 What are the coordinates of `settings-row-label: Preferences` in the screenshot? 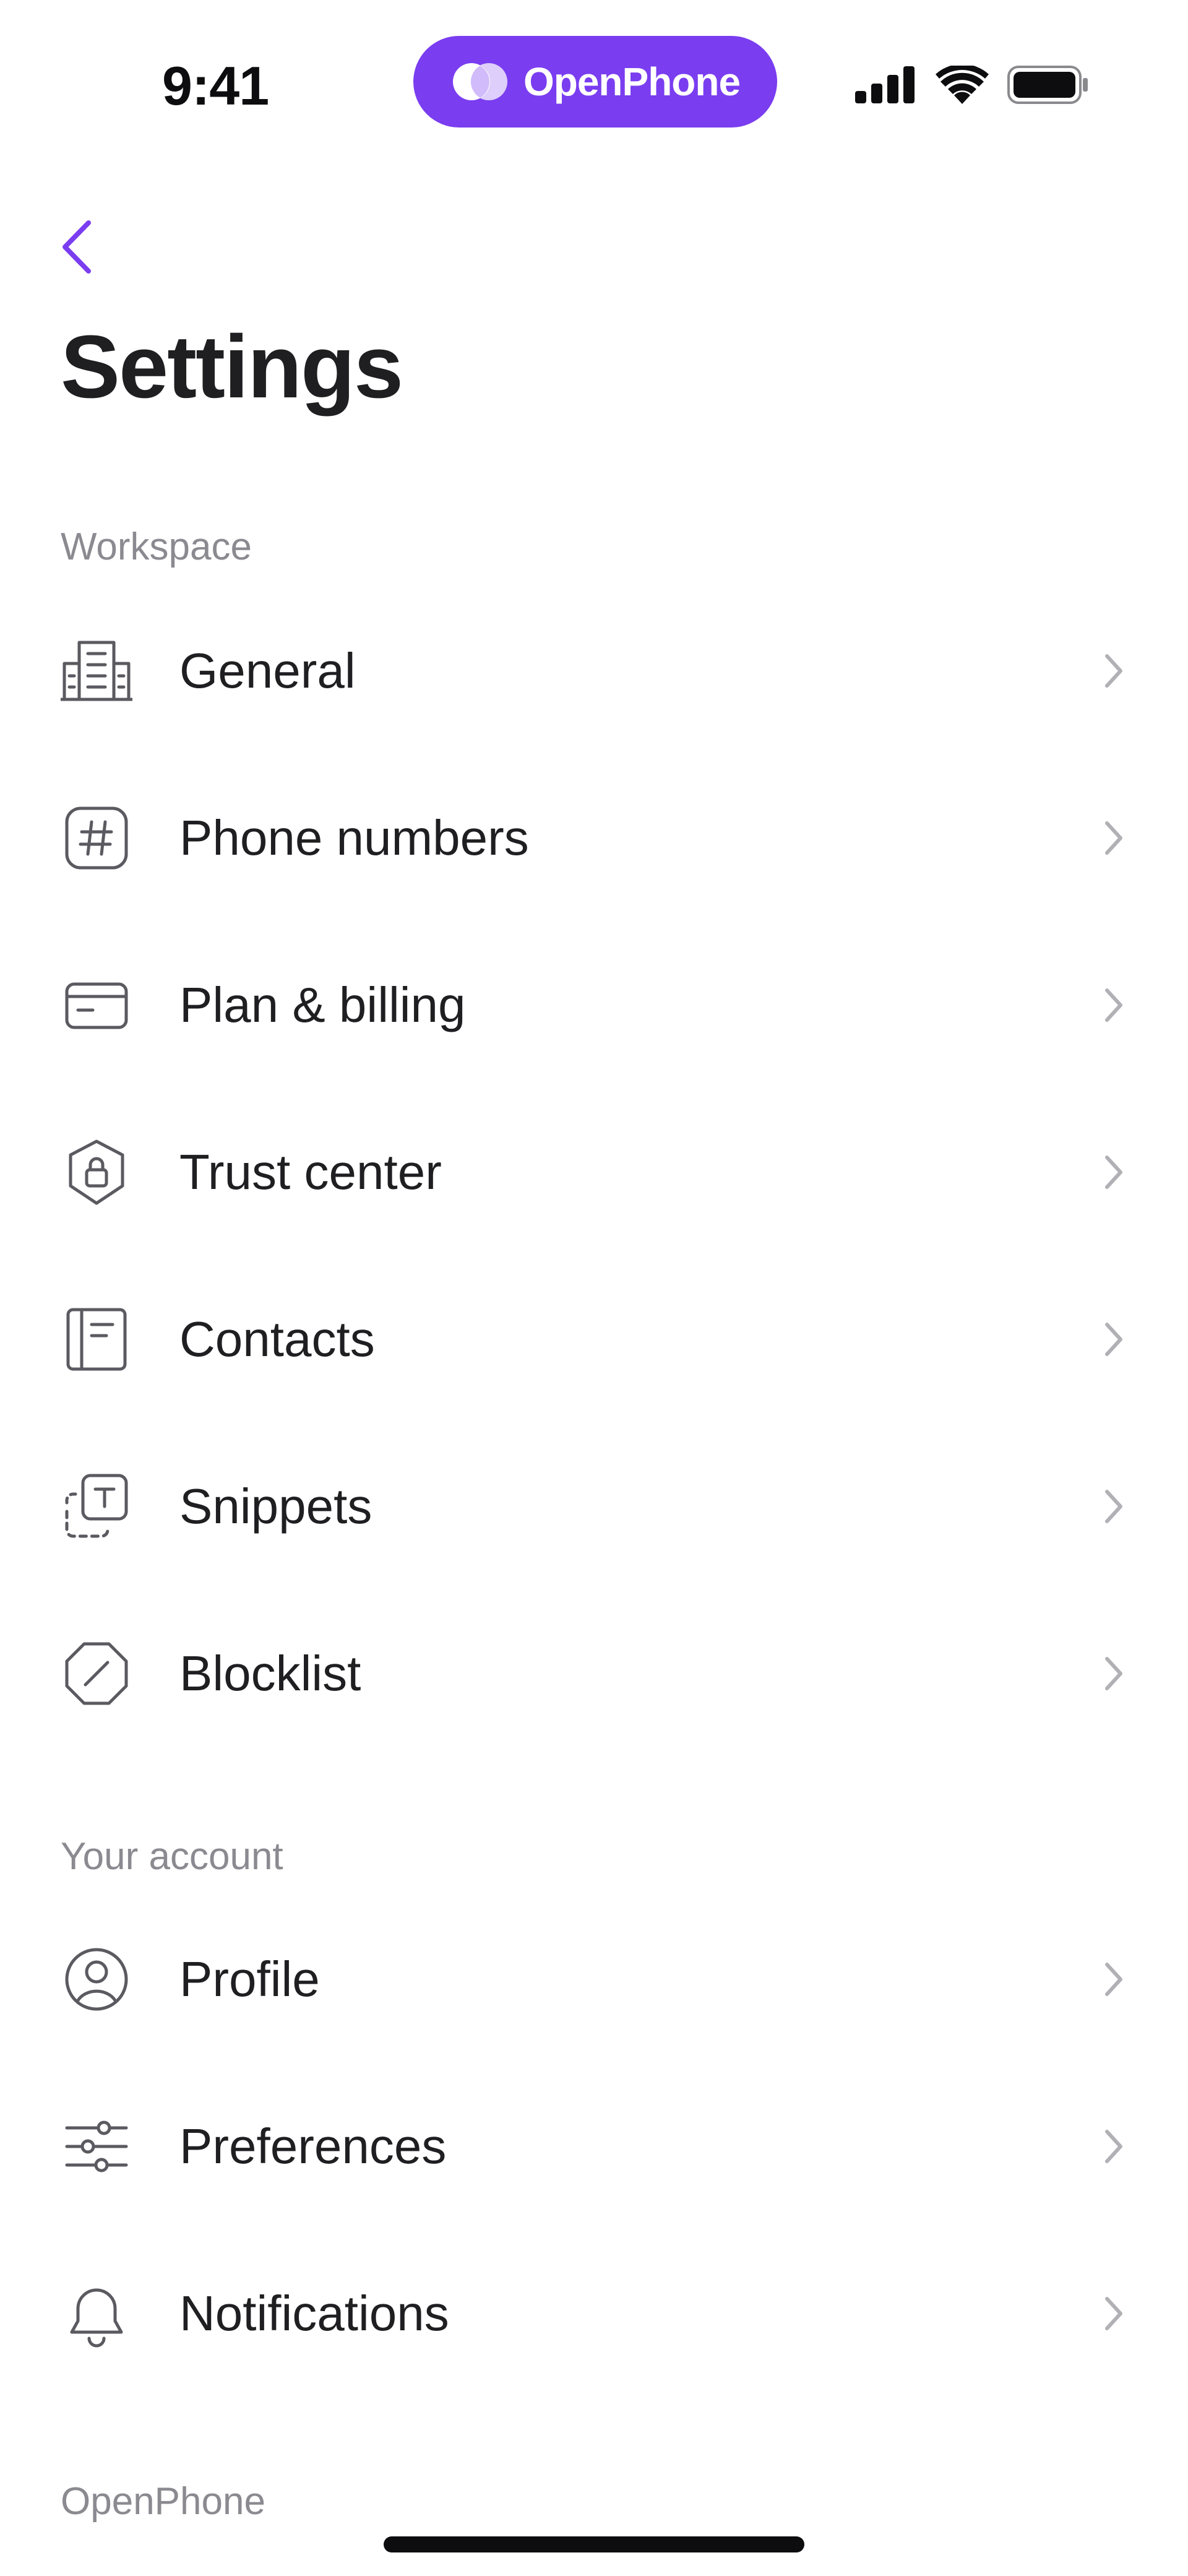 It's located at (313, 2146).